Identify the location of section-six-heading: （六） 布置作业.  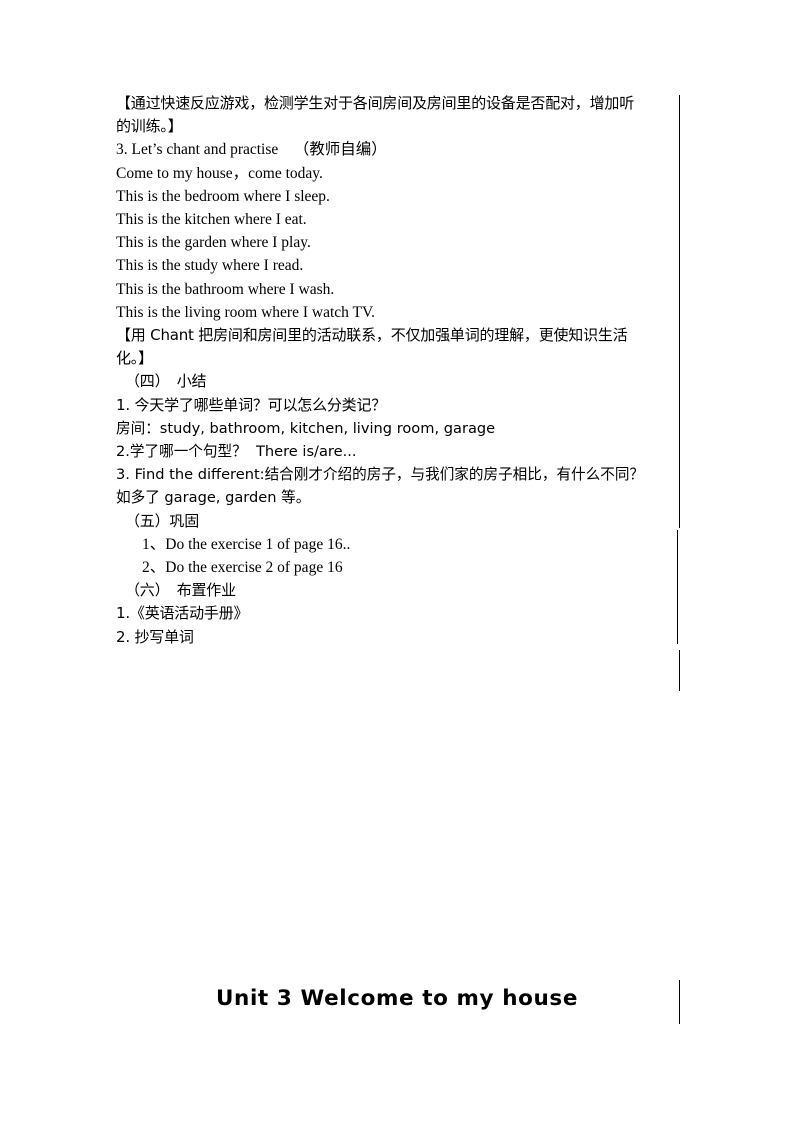
(180, 590).